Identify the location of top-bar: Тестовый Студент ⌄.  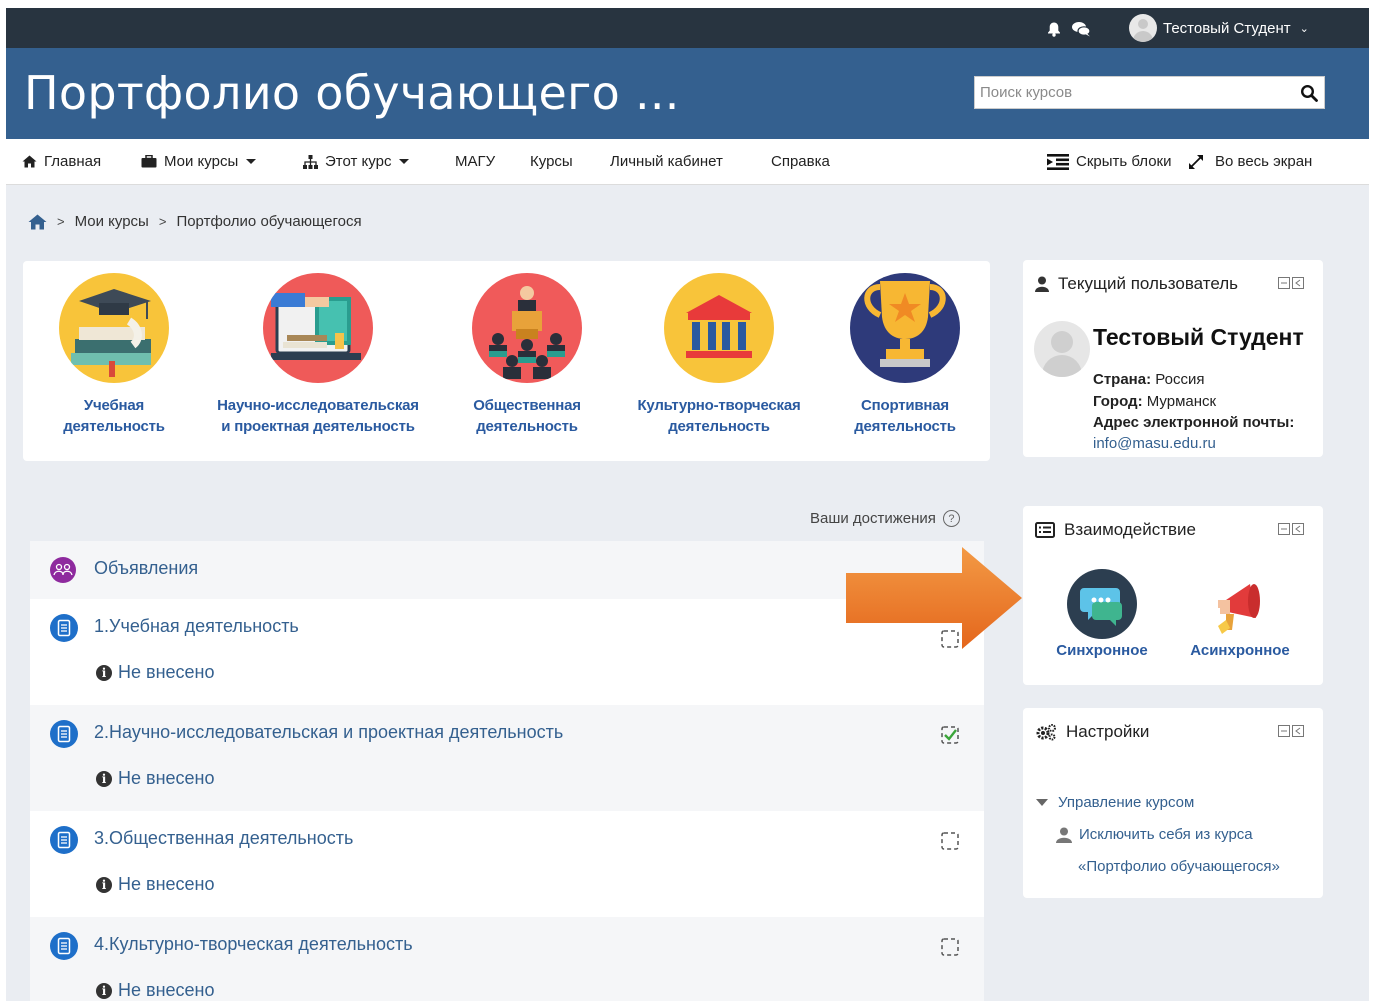
(687, 28).